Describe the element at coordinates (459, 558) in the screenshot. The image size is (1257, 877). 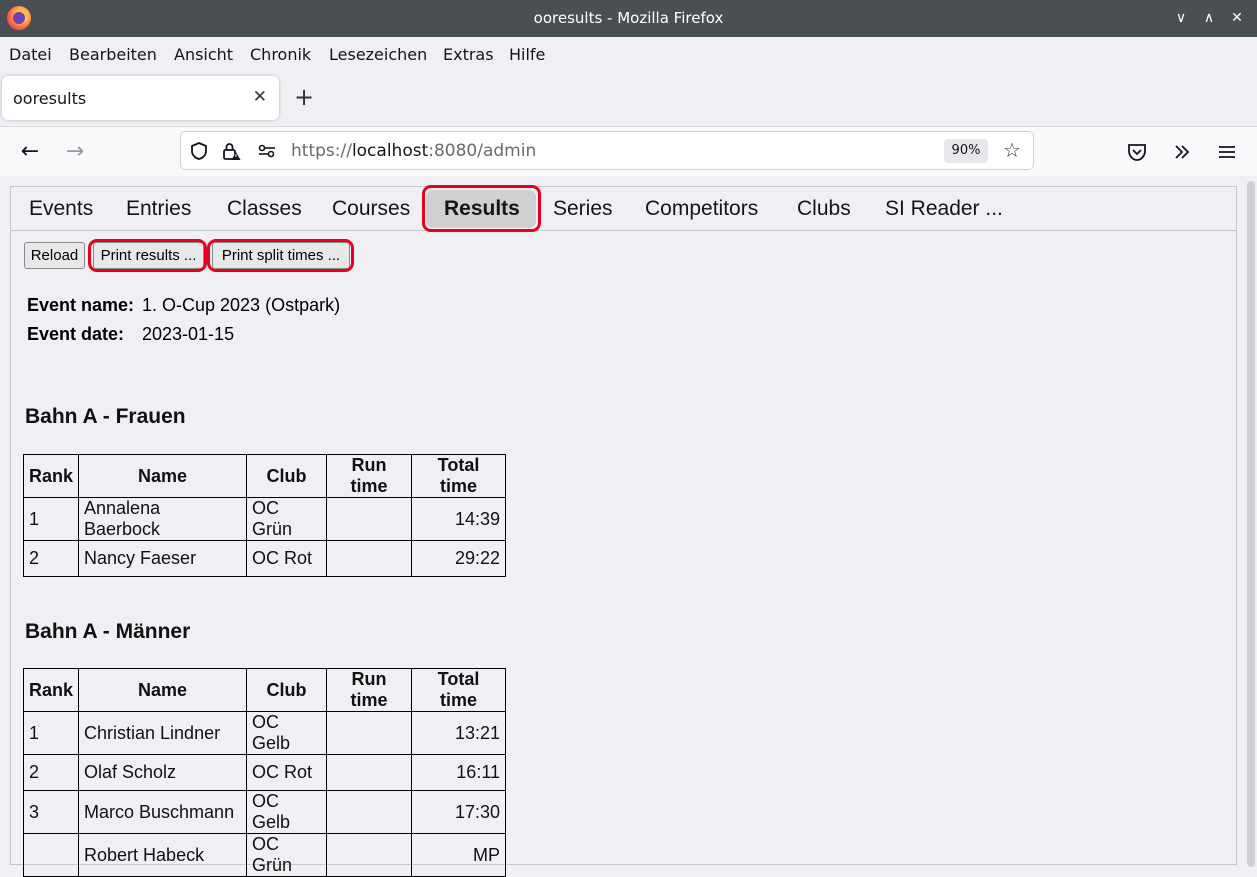
I see `table-cell: 29:22` at that location.